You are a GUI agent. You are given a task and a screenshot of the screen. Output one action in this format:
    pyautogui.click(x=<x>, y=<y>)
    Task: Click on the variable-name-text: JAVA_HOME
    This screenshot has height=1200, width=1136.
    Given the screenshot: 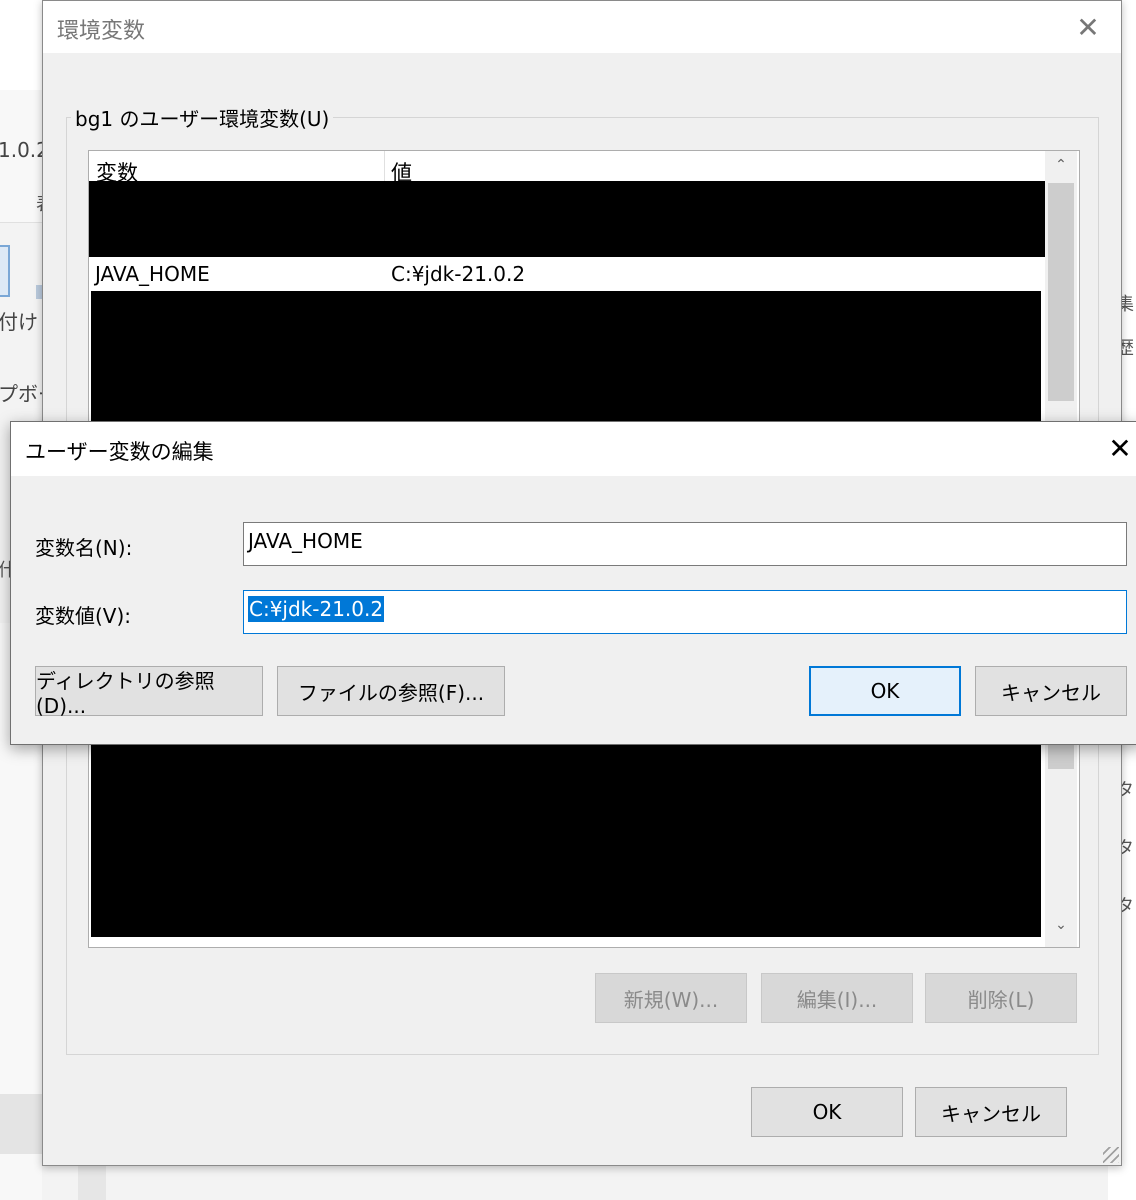 What is the action you would take?
    pyautogui.click(x=305, y=541)
    